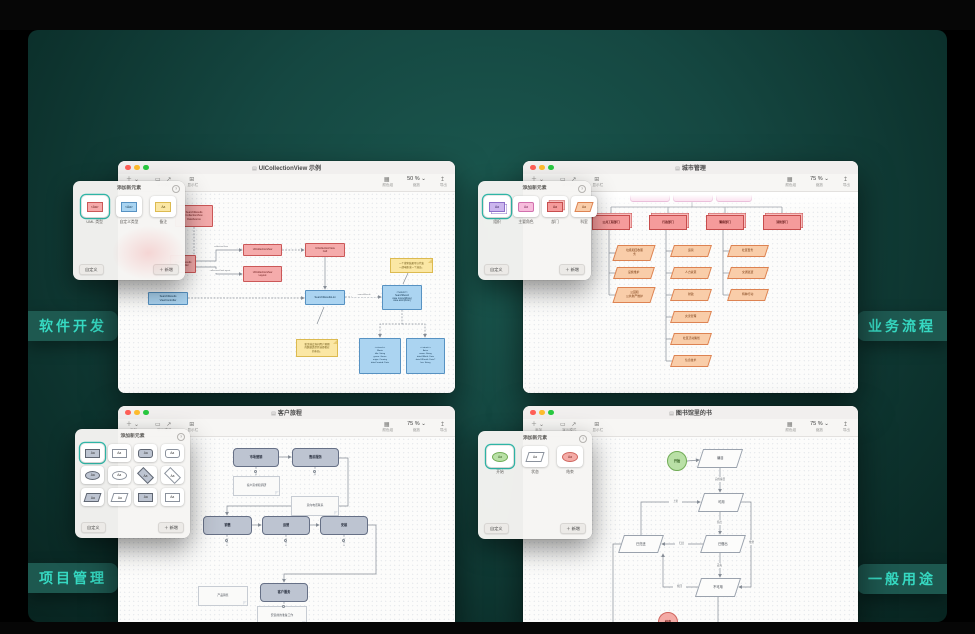 Image resolution: width=975 pixels, height=634 pixels. What do you see at coordinates (677, 461) in the screenshot?
I see `diagram-node: 开始` at bounding box center [677, 461].